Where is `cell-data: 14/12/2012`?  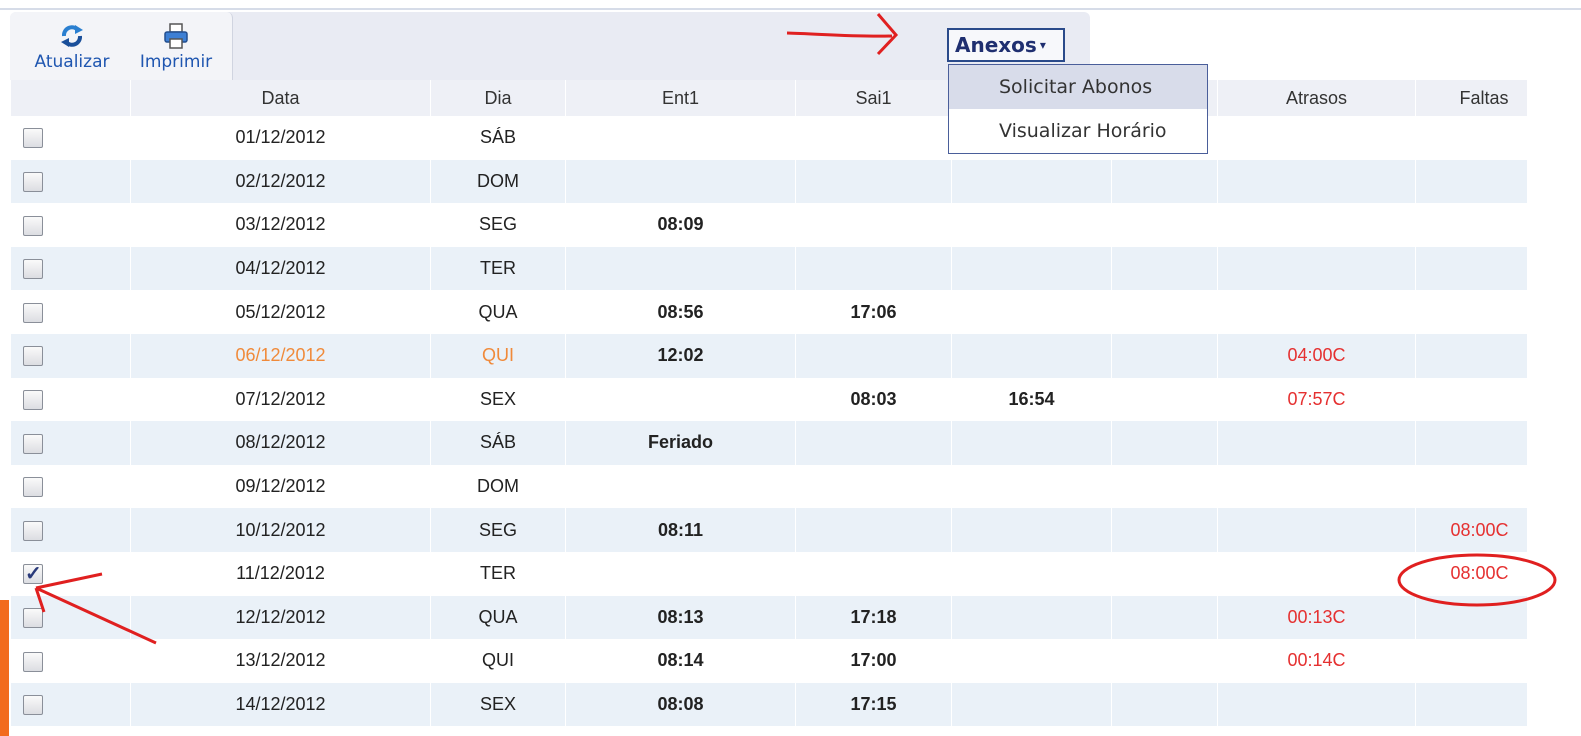 cell-data: 14/12/2012 is located at coordinates (280, 704).